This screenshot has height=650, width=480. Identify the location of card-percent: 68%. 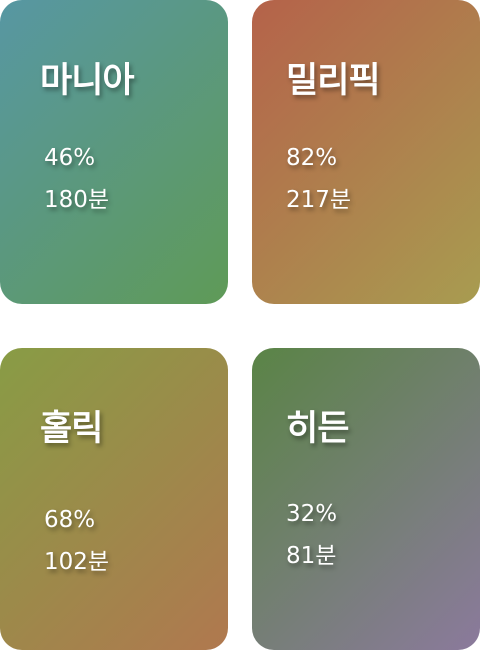
(70, 520).